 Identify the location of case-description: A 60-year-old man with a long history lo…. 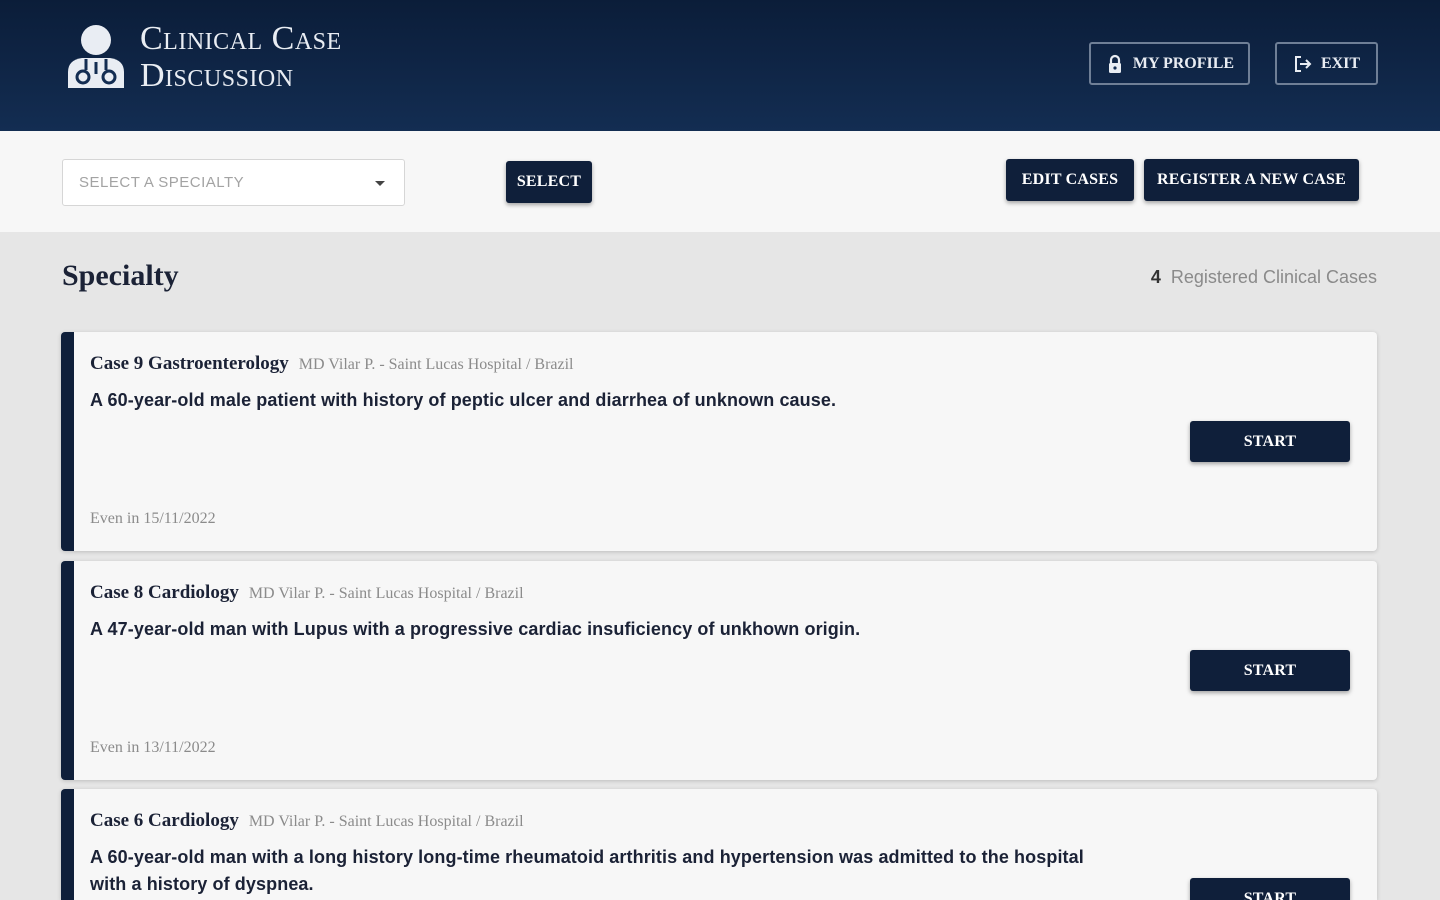
(587, 870).